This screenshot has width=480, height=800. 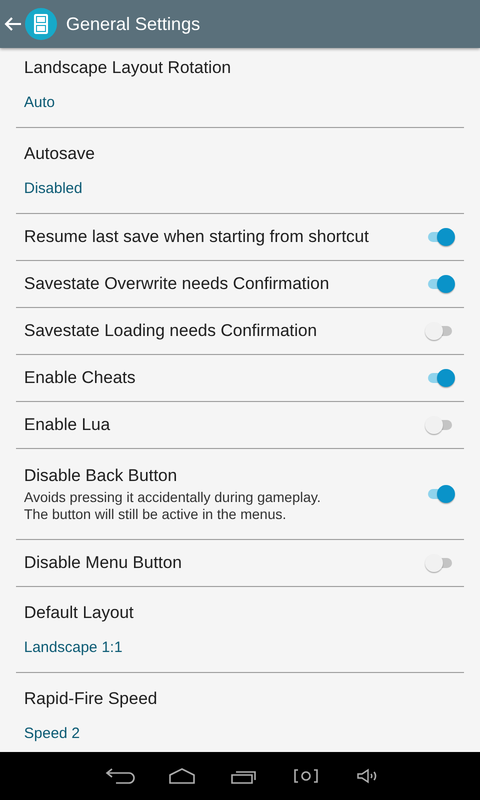 I want to click on list-preference: Landscape Layout Rotation Auto, so click(x=240, y=88).